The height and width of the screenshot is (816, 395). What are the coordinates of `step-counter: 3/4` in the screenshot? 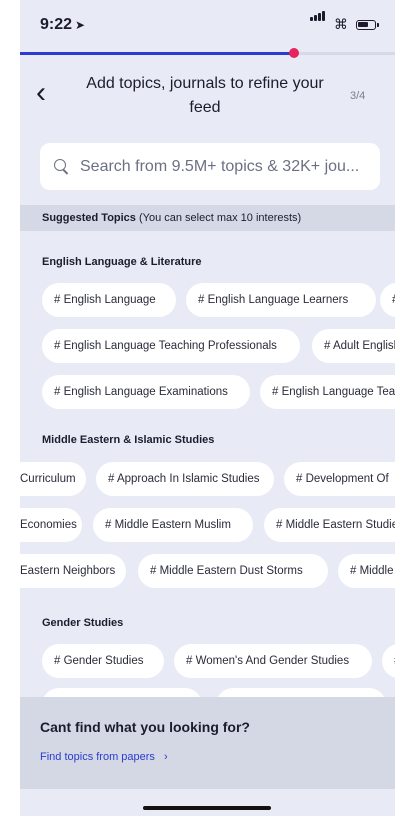 It's located at (358, 96).